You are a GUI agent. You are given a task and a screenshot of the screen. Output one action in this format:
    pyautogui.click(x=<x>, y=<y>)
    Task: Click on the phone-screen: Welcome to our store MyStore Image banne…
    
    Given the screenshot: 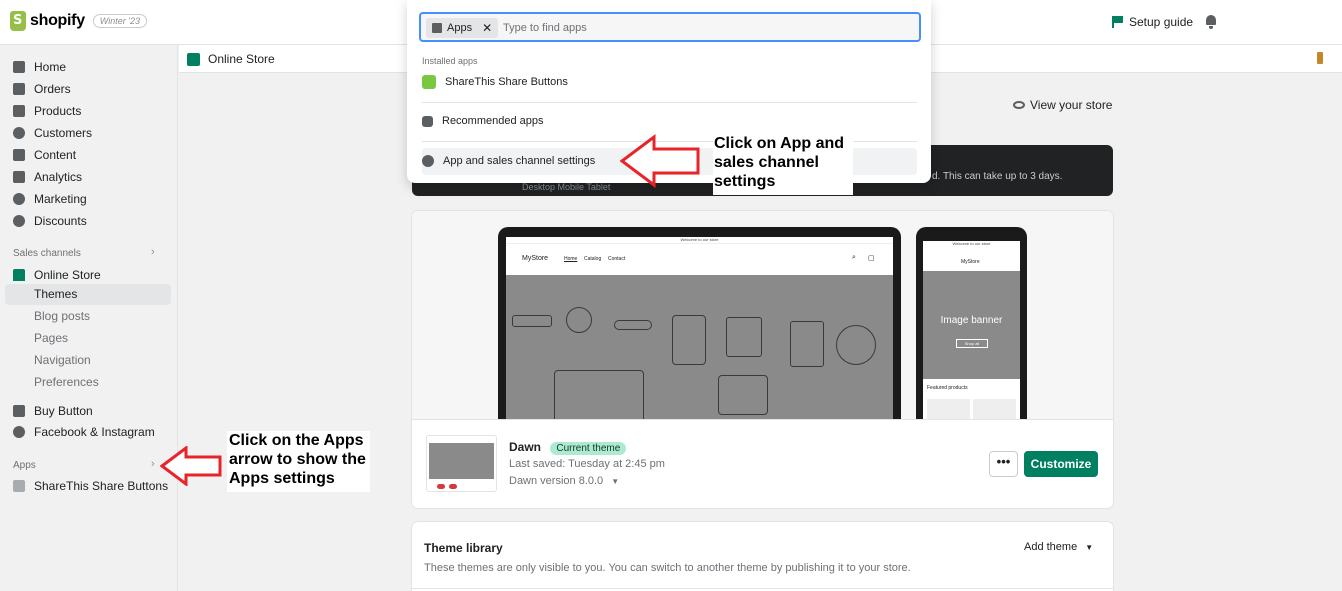 What is the action you would take?
    pyautogui.click(x=971, y=330)
    